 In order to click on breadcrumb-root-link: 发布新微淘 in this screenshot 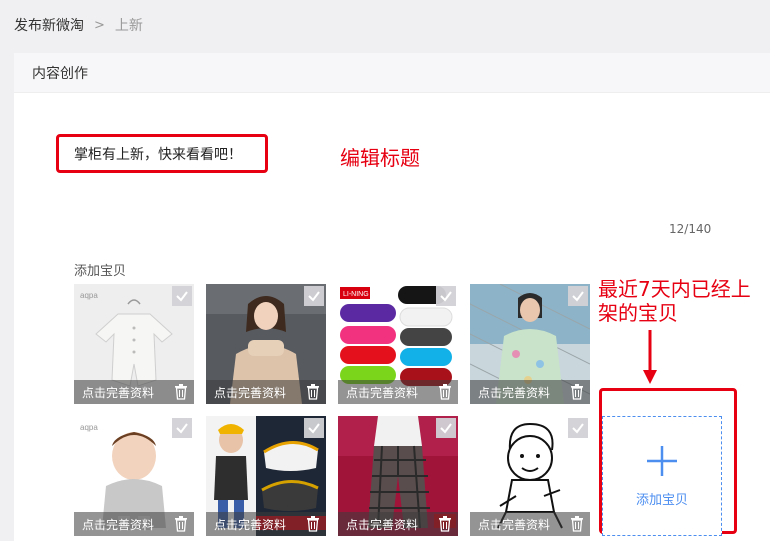, I will do `click(49, 25)`.